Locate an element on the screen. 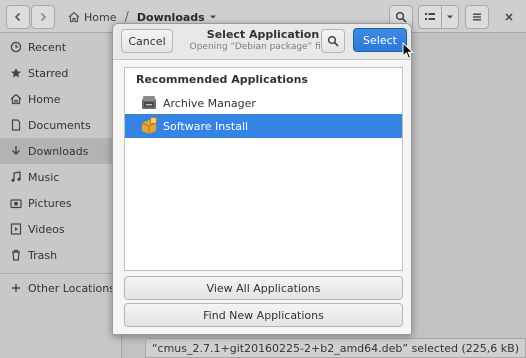 This screenshot has width=526, height=358. breadcrumb-home: Home is located at coordinates (92, 17).